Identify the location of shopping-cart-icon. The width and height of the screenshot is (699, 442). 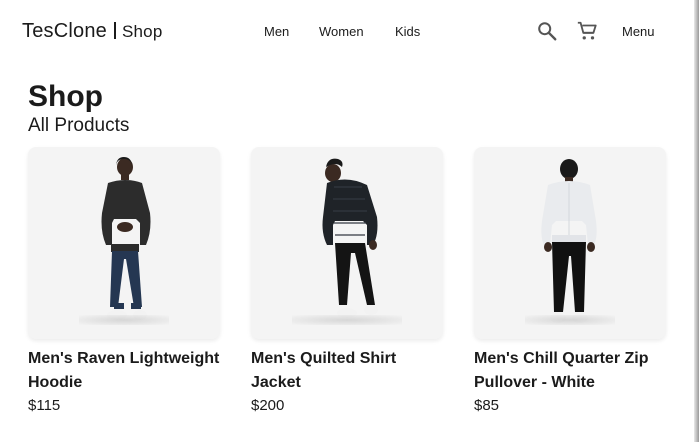
(587, 30).